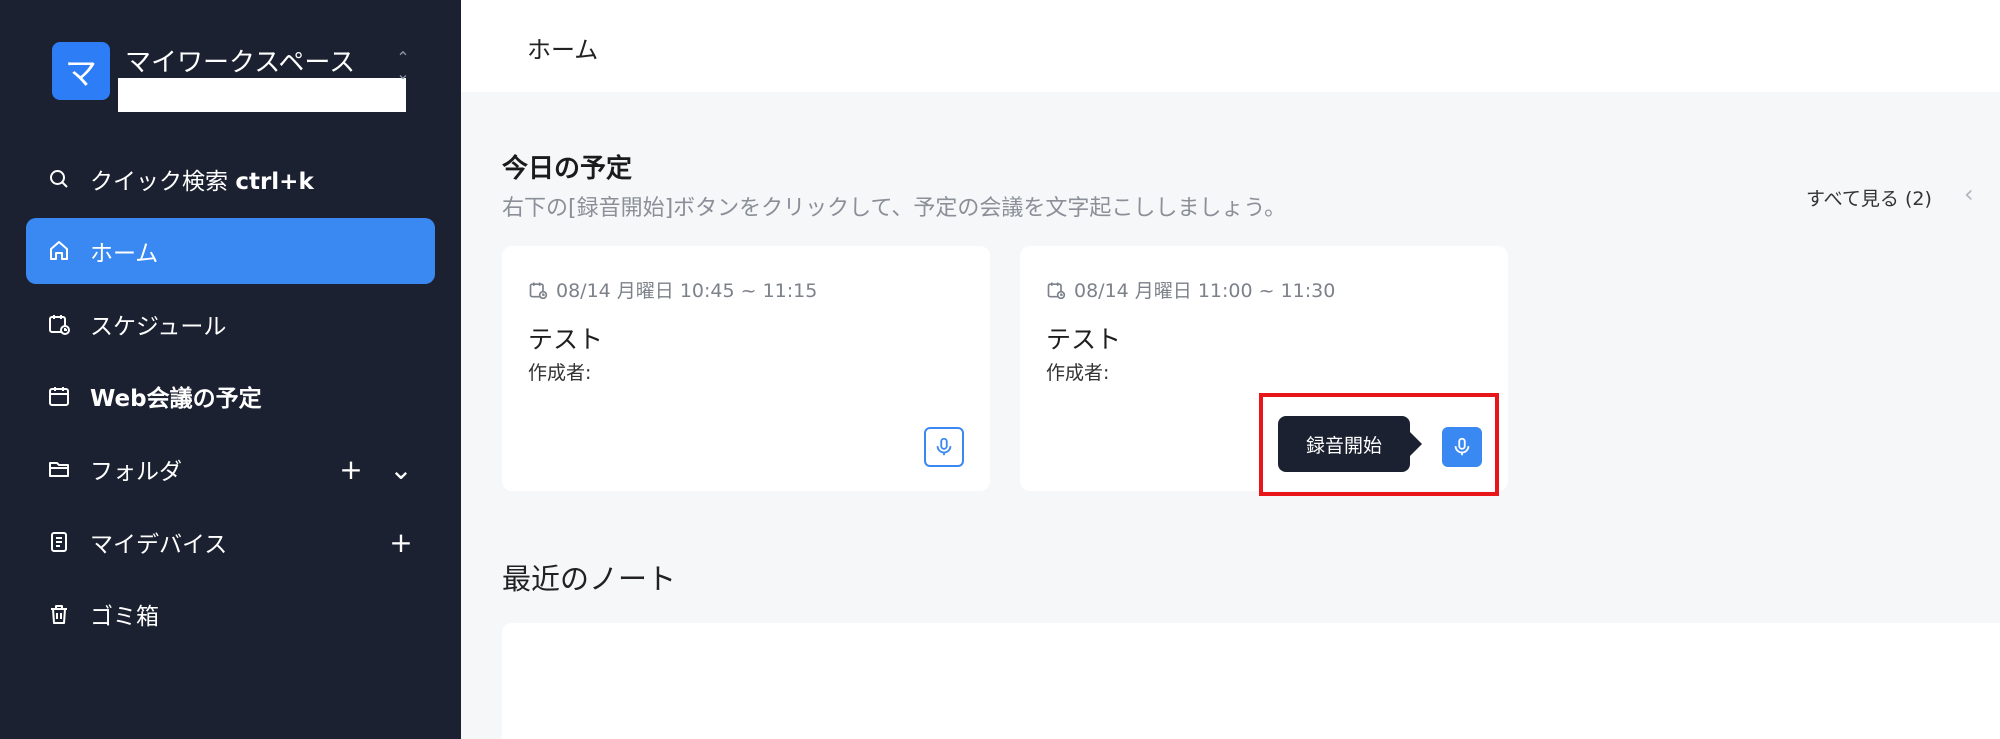  Describe the element at coordinates (1205, 291) in the screenshot. I see `card-date: 08/14 月曜日 11:00 ~ 11:30` at that location.